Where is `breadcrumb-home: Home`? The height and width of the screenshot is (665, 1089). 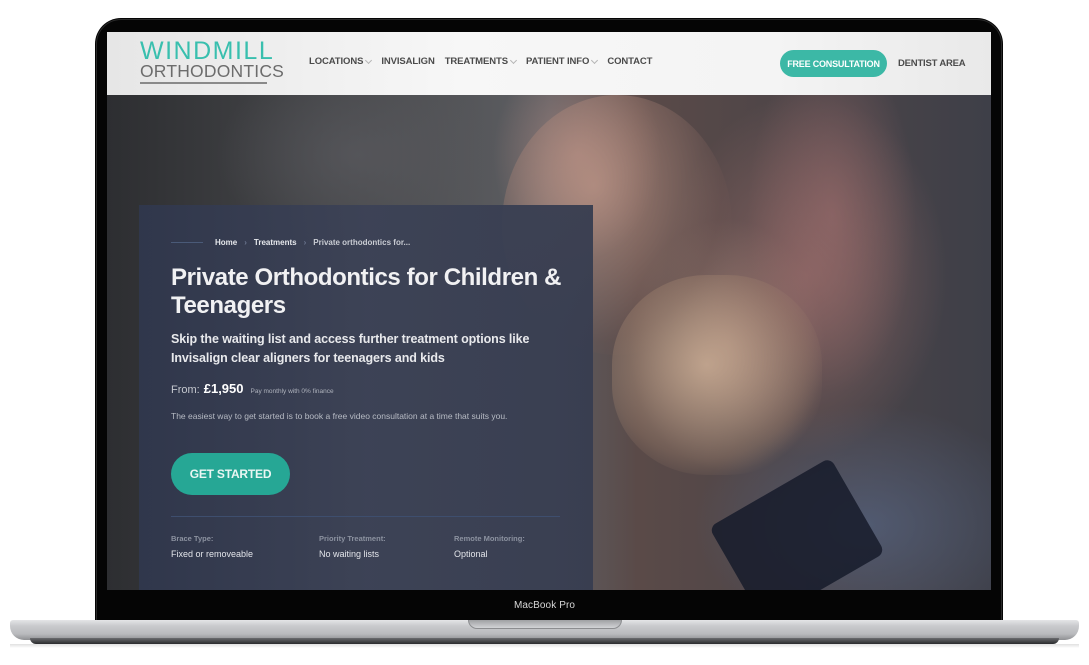 breadcrumb-home: Home is located at coordinates (226, 242).